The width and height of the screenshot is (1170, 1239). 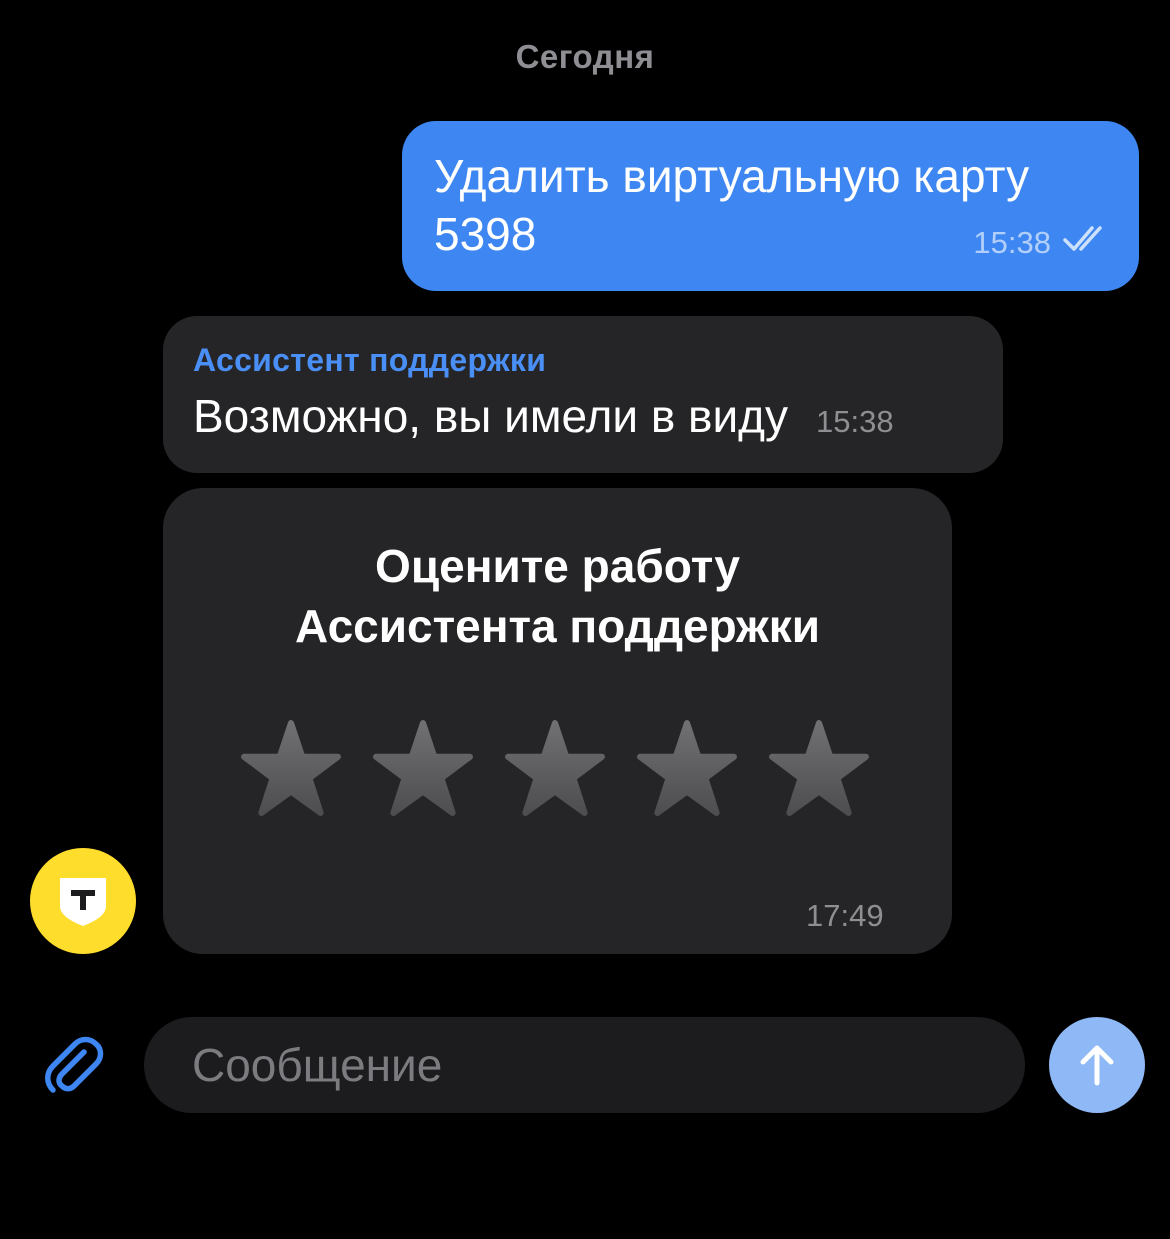 What do you see at coordinates (584, 1065) in the screenshot?
I see `message-input` at bounding box center [584, 1065].